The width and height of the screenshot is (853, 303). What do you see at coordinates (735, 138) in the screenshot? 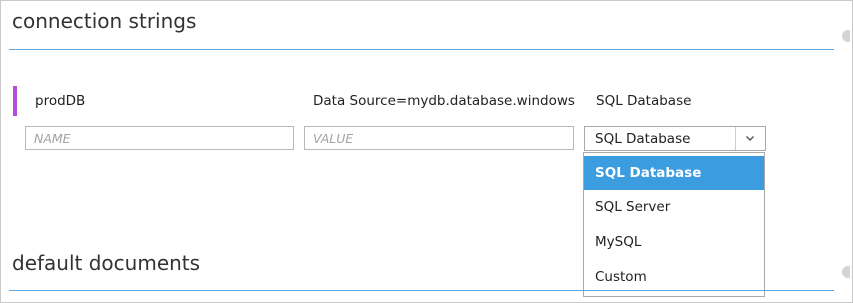
I see `select-divider` at bounding box center [735, 138].